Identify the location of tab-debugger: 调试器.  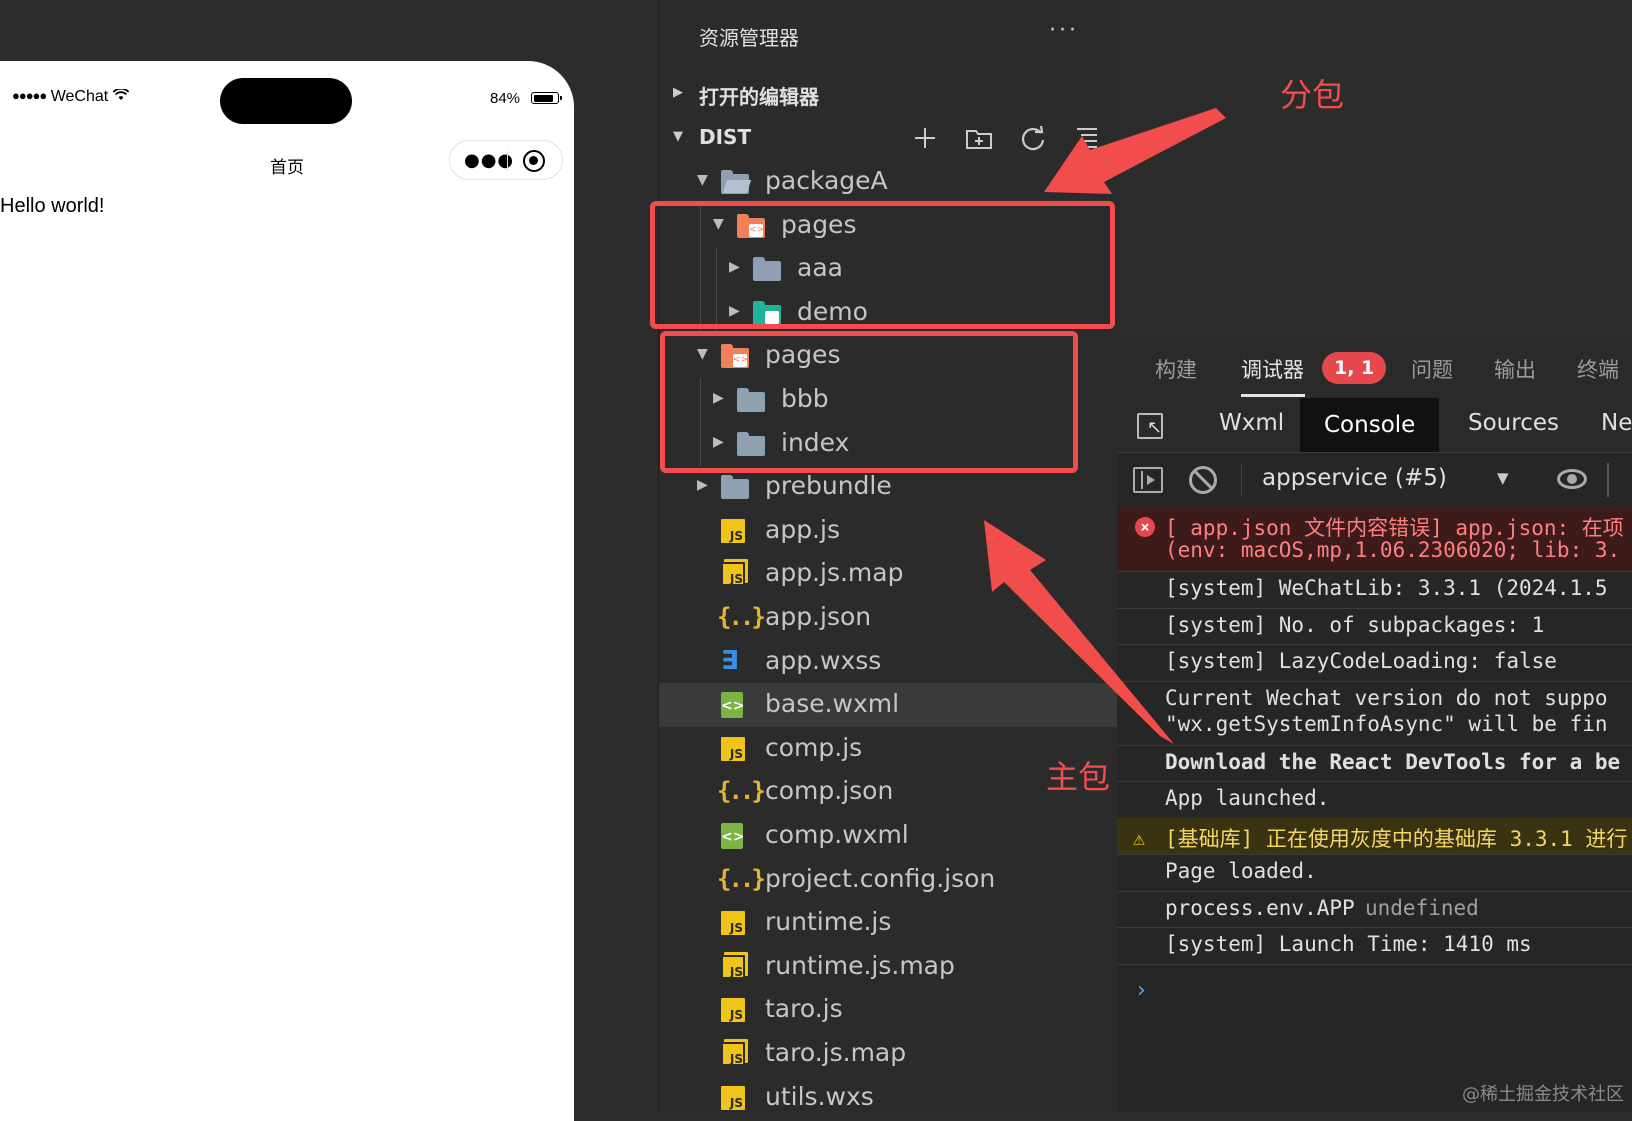
(1272, 369).